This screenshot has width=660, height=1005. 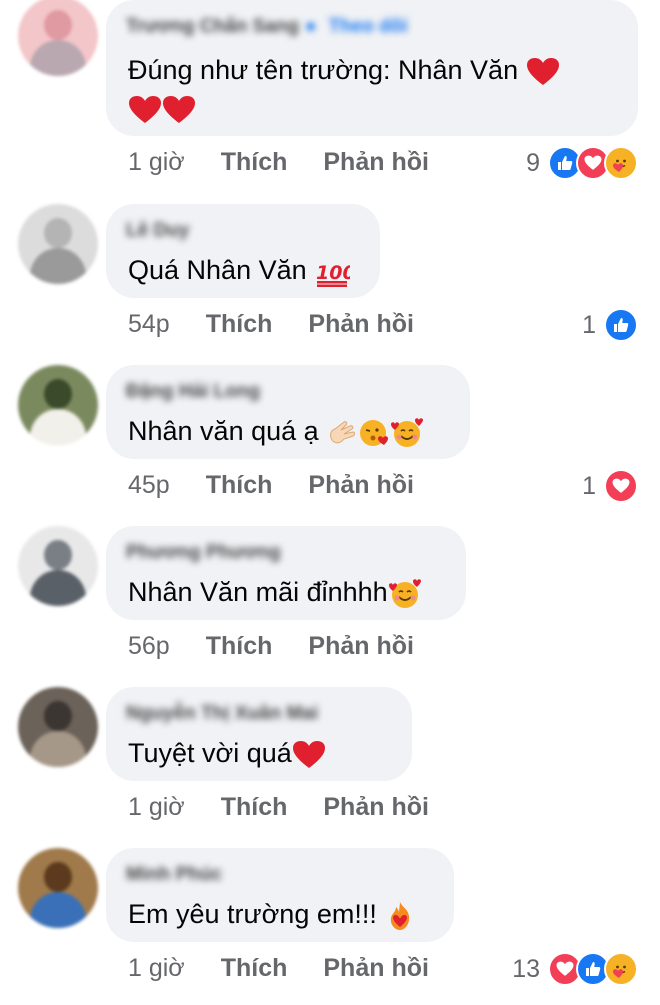 What do you see at coordinates (162, 108) in the screenshot?
I see `comment-text-line2` at bounding box center [162, 108].